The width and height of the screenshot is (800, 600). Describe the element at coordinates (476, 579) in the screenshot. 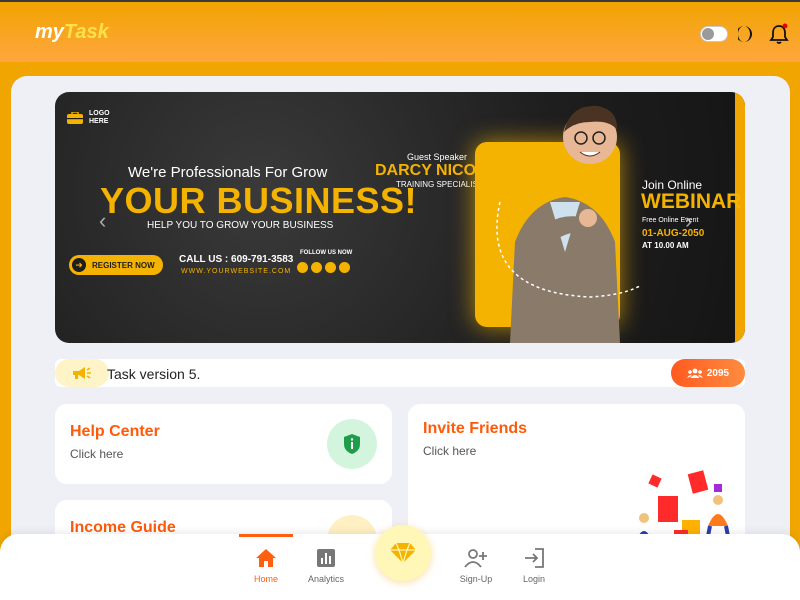

I see `nav-signup-label: Sign-Up` at that location.